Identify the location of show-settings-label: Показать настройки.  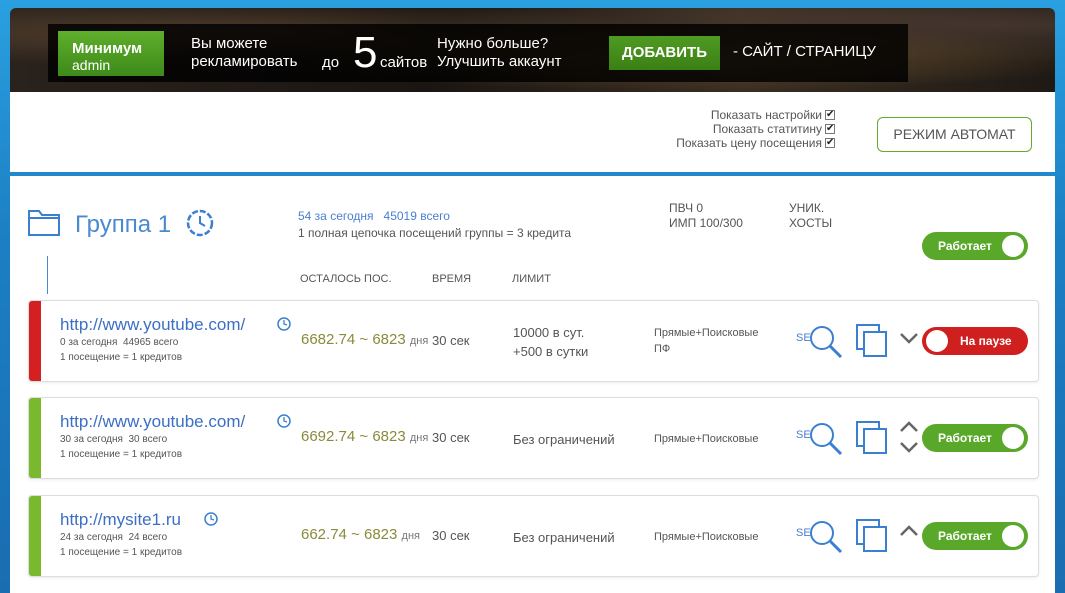
(766, 115).